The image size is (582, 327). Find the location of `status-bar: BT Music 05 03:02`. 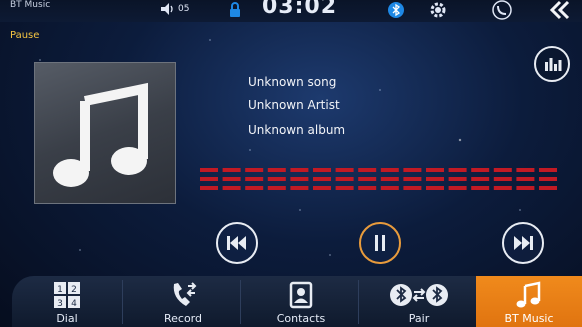

status-bar: BT Music 05 03:02 is located at coordinates (291, 11).